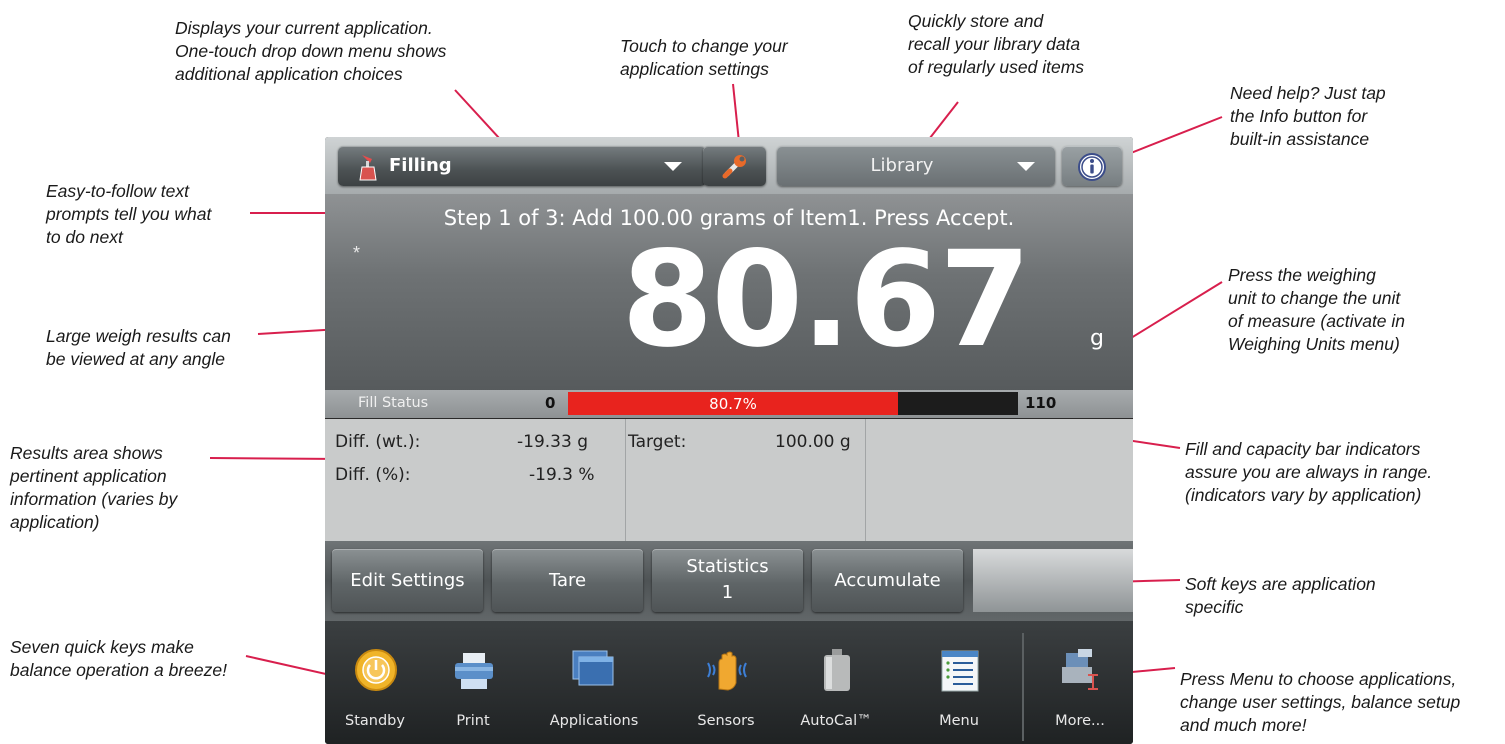  Describe the element at coordinates (1053, 580) in the screenshot. I see `soft-key-blank` at that location.